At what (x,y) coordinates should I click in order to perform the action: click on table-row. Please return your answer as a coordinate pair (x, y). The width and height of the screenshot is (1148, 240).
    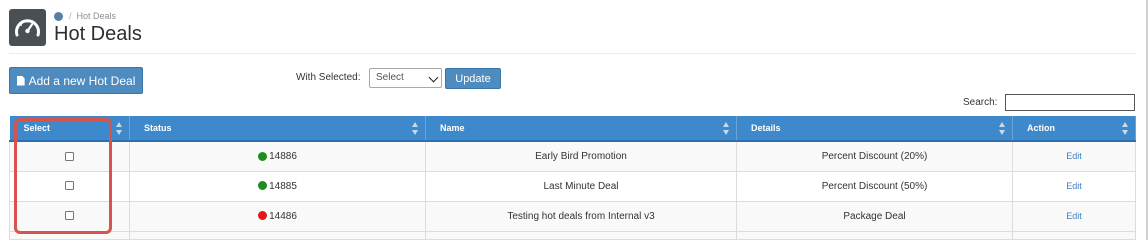
    Looking at the image, I should click on (572, 235).